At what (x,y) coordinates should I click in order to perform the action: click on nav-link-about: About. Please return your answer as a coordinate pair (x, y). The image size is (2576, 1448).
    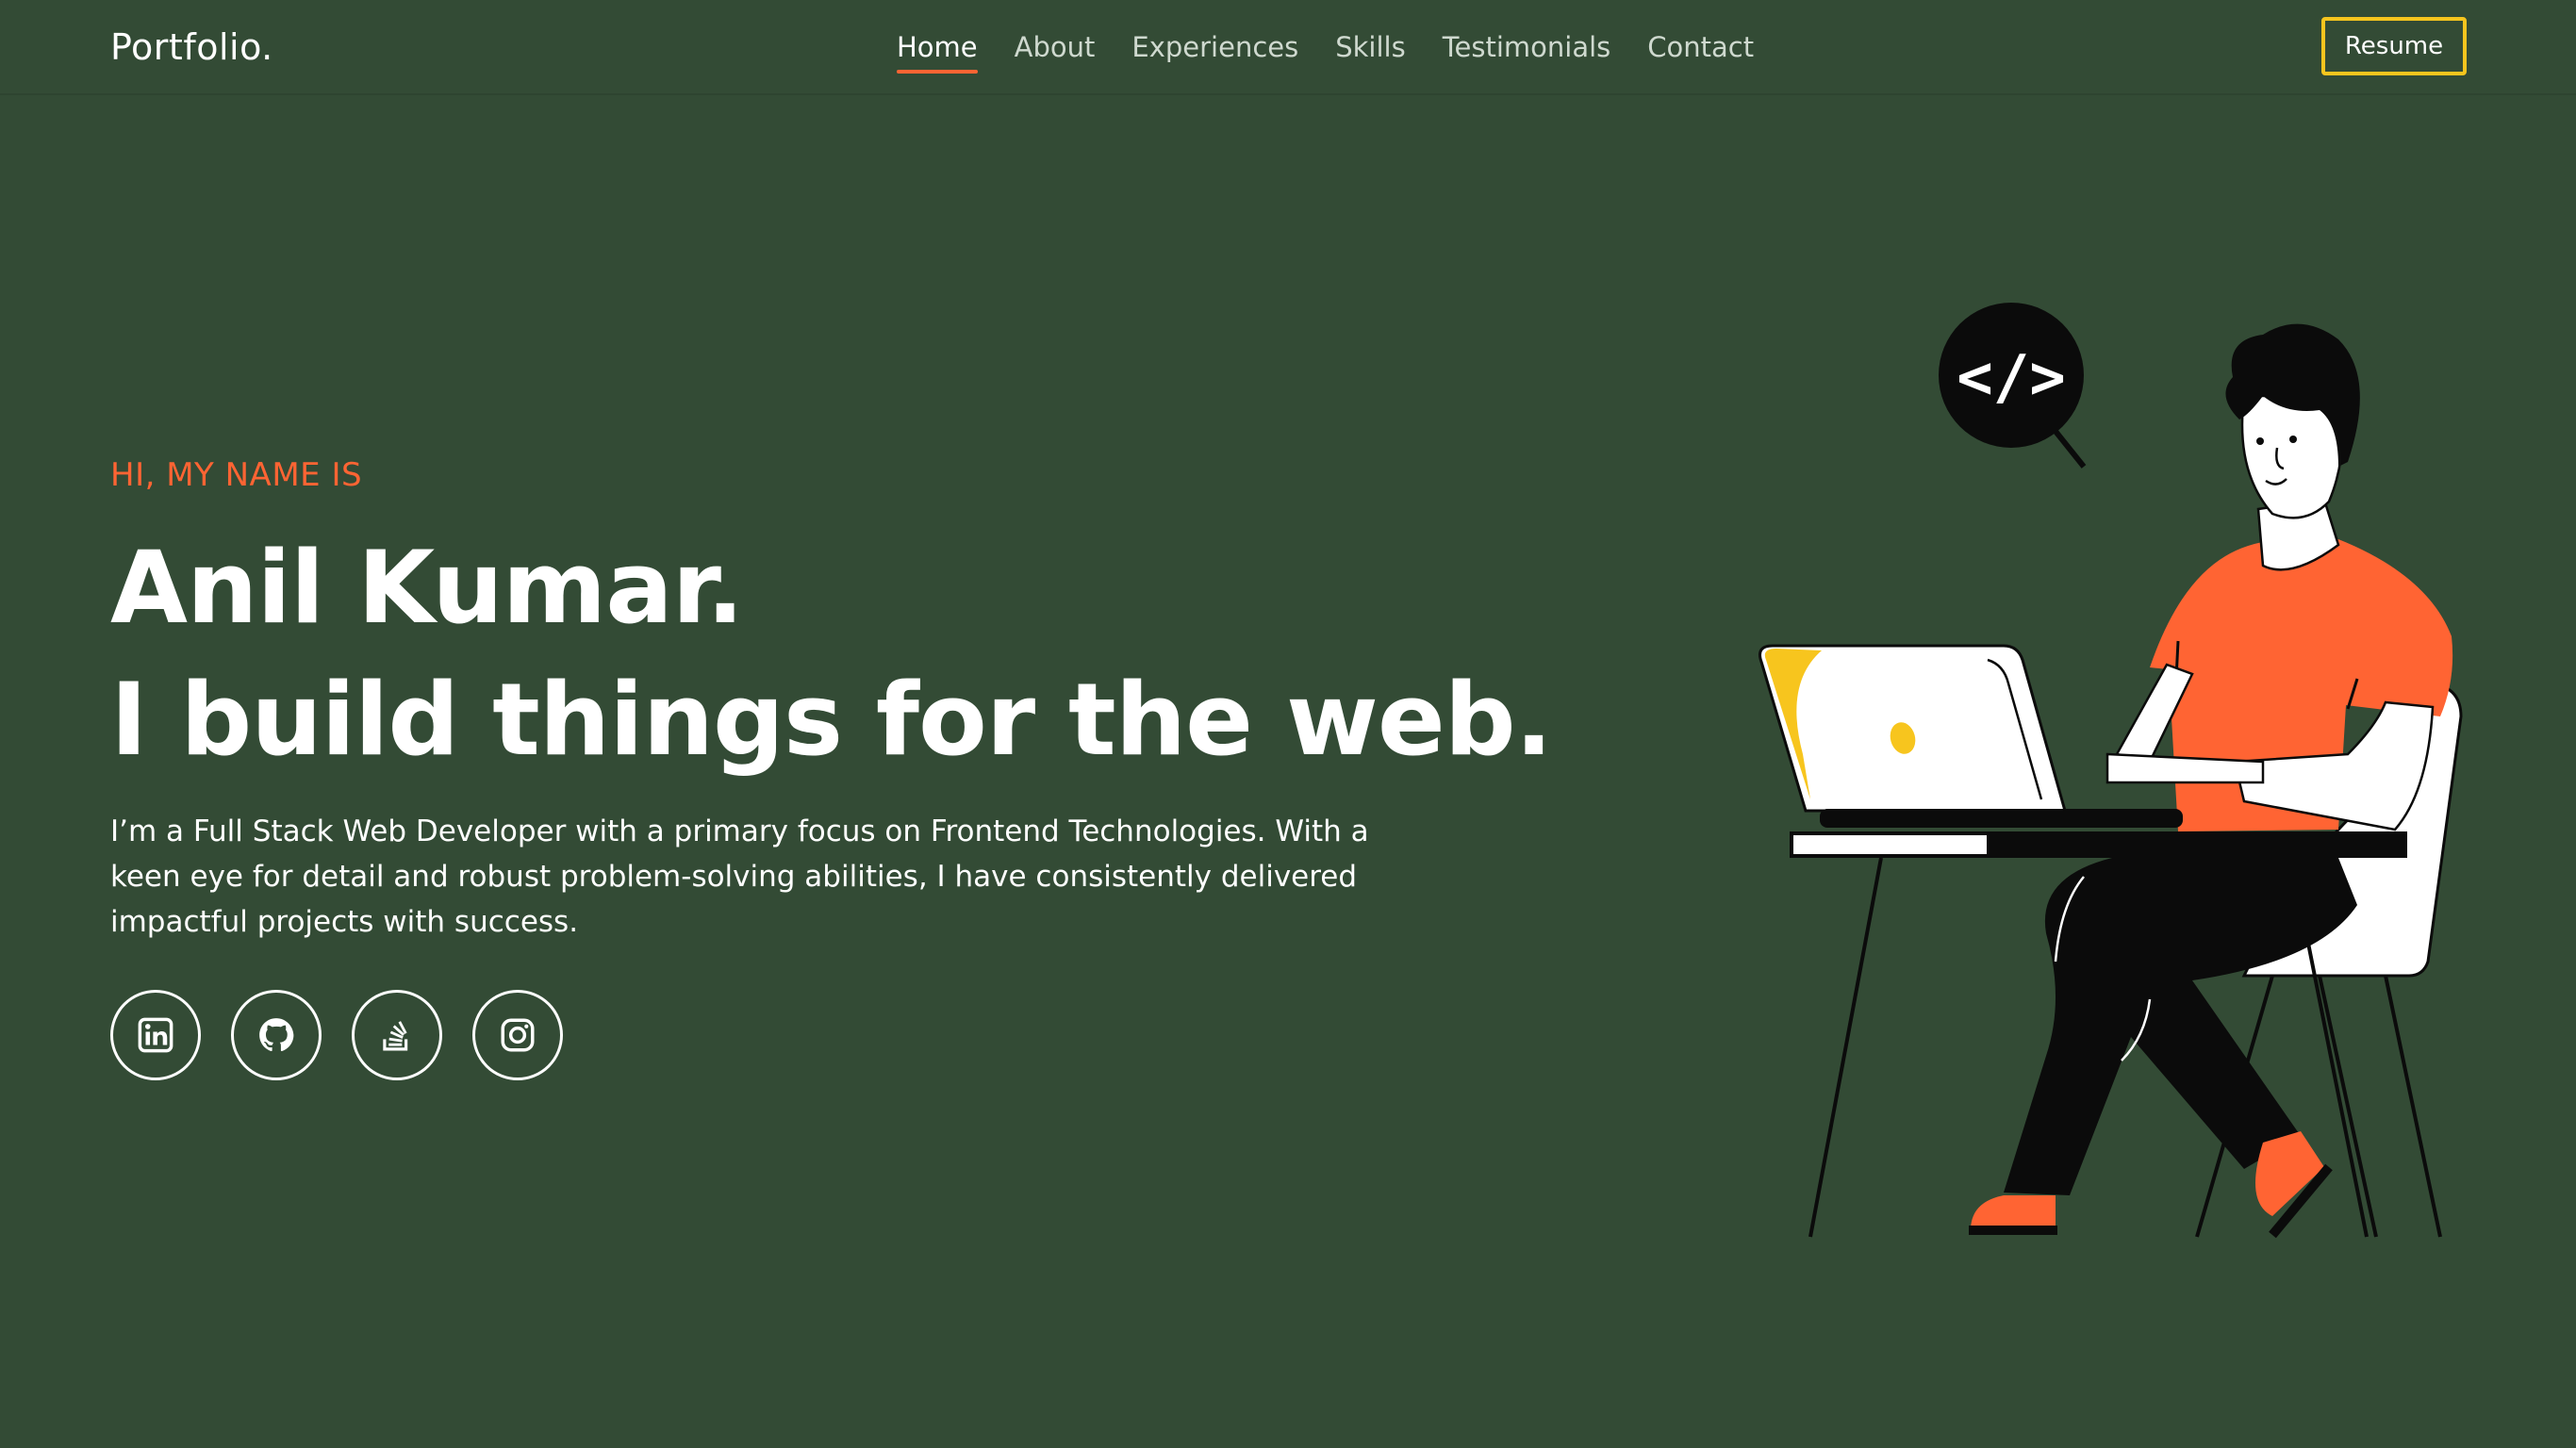
    Looking at the image, I should click on (1055, 47).